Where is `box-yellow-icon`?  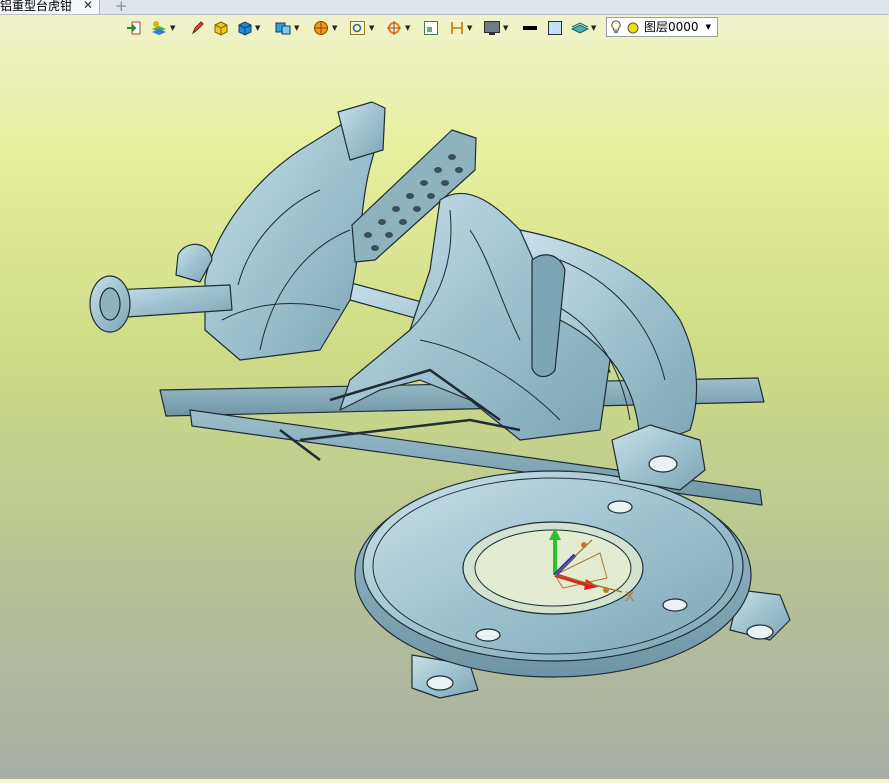
box-yellow-icon is located at coordinates (221, 28).